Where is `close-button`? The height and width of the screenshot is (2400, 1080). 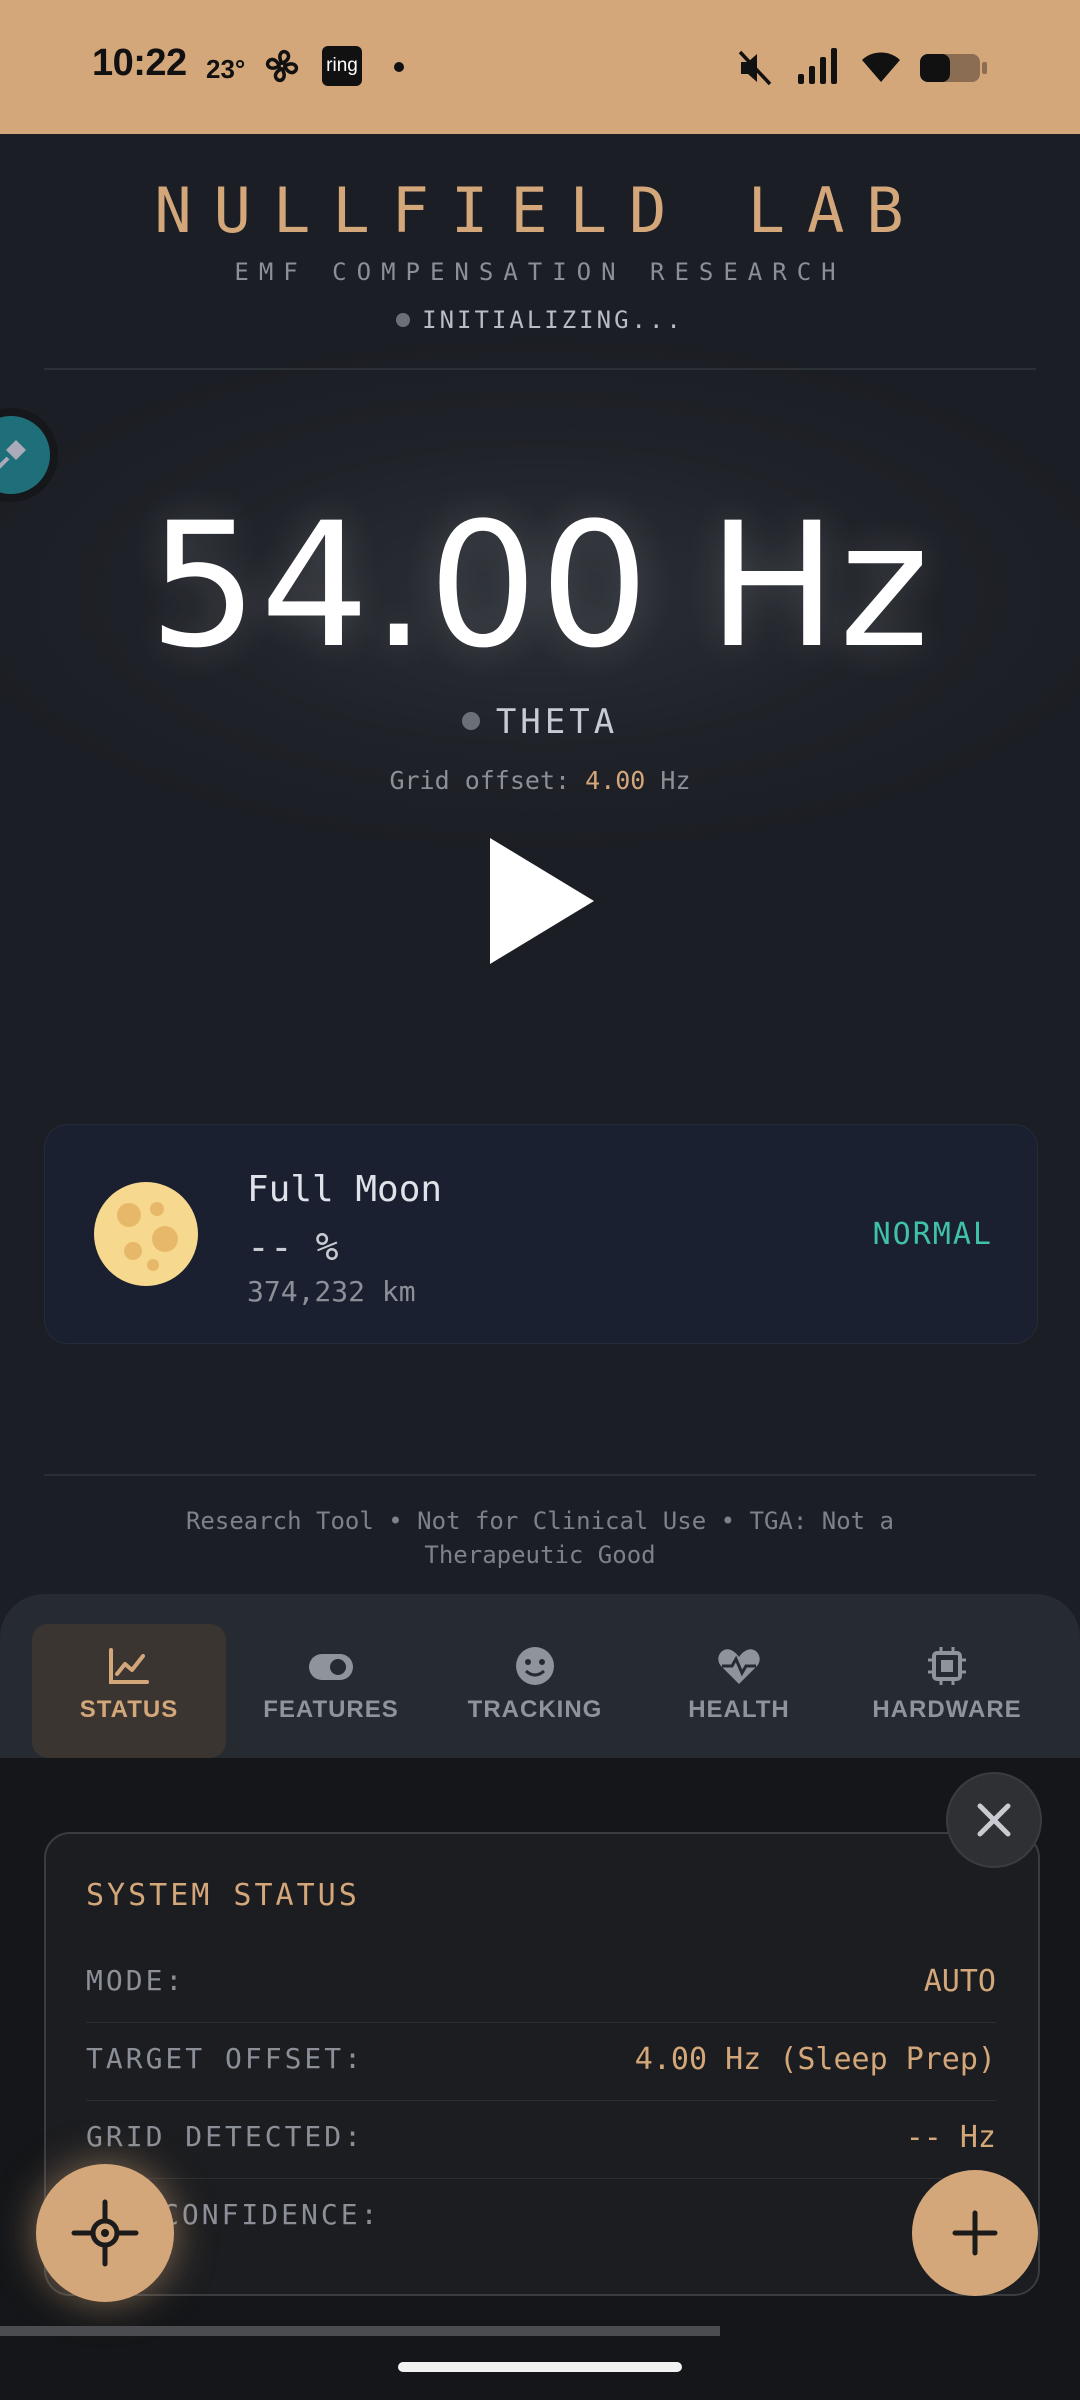
close-button is located at coordinates (994, 1820).